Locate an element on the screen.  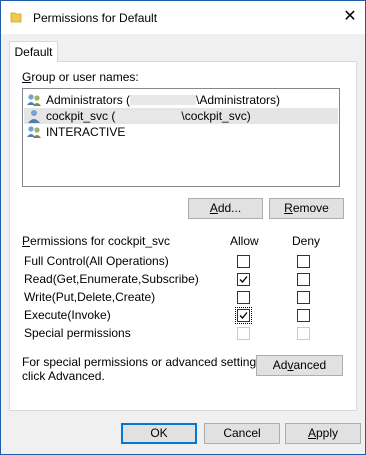
user-icon is located at coordinates (34, 116).